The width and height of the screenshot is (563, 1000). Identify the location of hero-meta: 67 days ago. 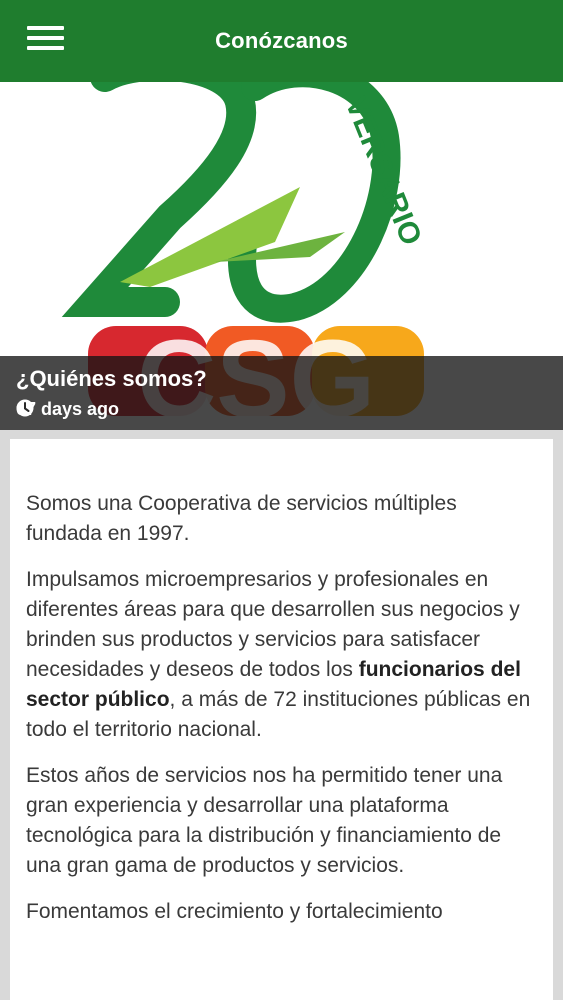
(67, 409).